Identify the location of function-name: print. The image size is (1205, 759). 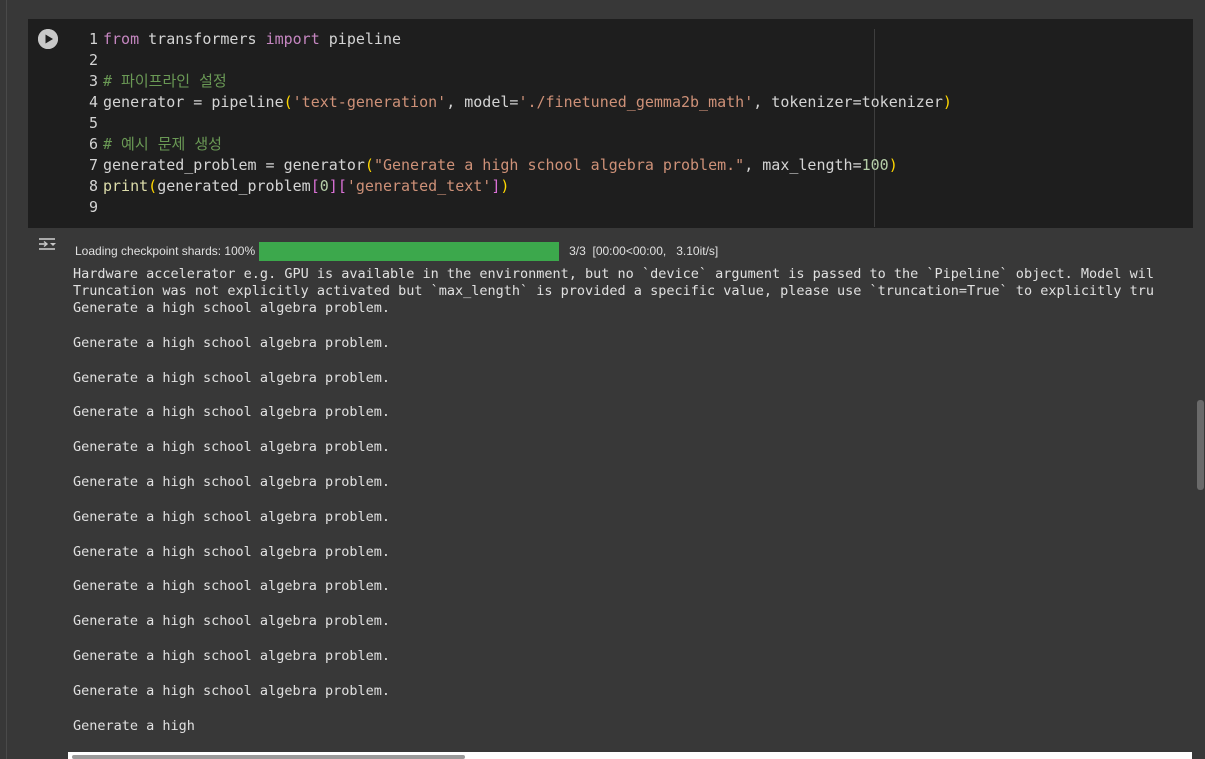
(126, 186).